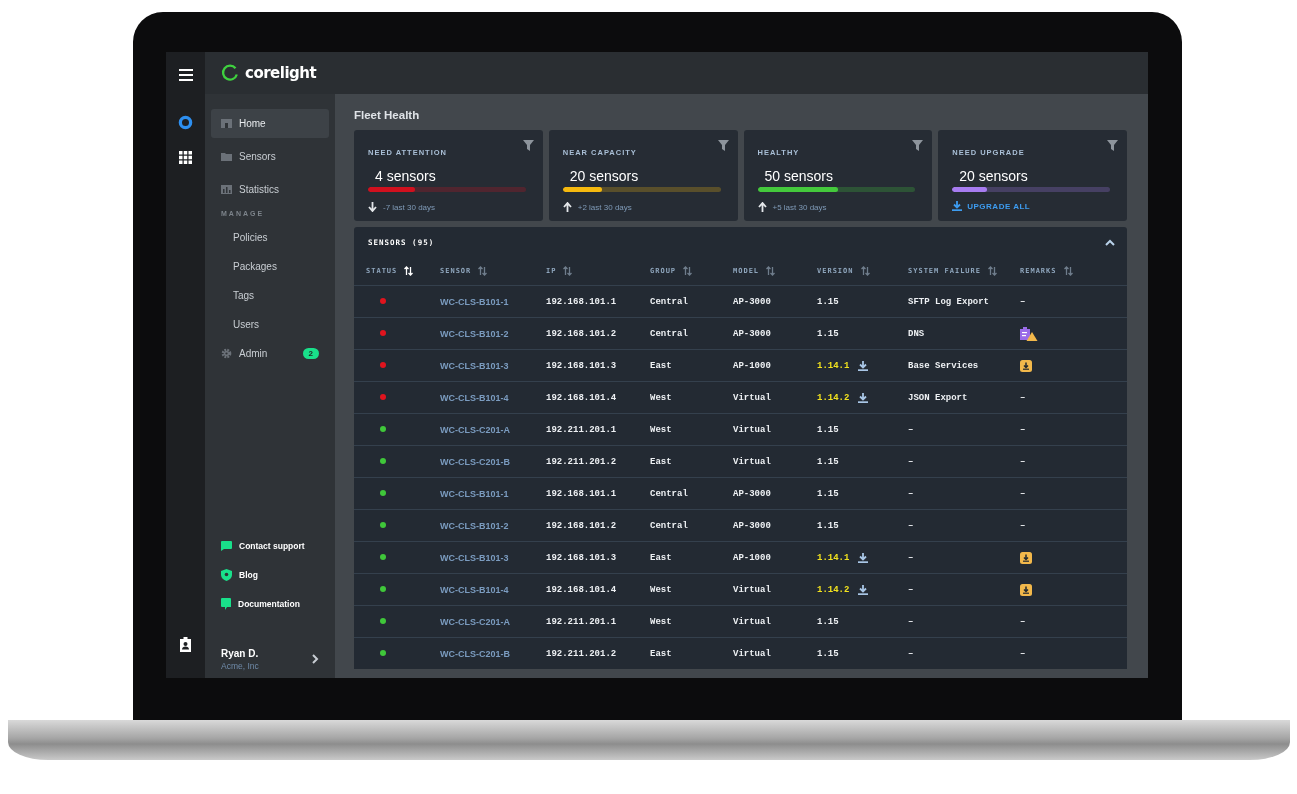 The height and width of the screenshot is (794, 1297). Describe the element at coordinates (185, 157) in the screenshot. I see `grid-icon` at that location.